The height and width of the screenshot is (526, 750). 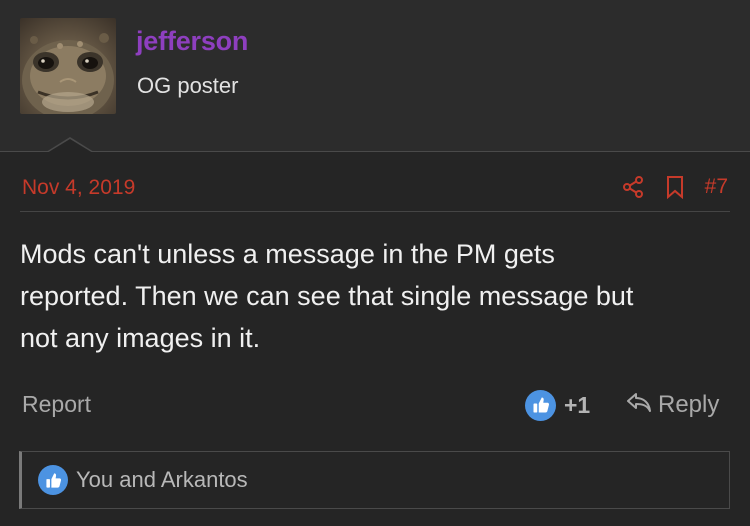 What do you see at coordinates (374, 480) in the screenshot?
I see `reactions-bar: You and Arkantos` at bounding box center [374, 480].